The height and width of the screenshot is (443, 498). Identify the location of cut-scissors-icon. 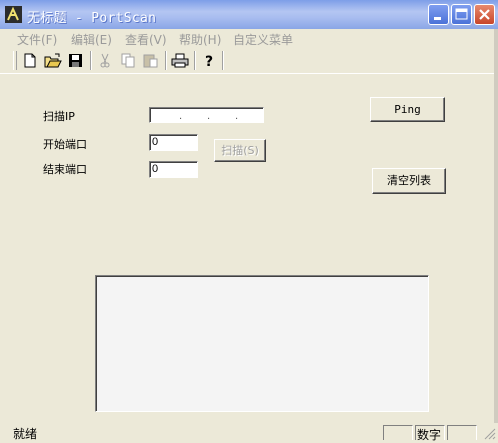
(105, 60).